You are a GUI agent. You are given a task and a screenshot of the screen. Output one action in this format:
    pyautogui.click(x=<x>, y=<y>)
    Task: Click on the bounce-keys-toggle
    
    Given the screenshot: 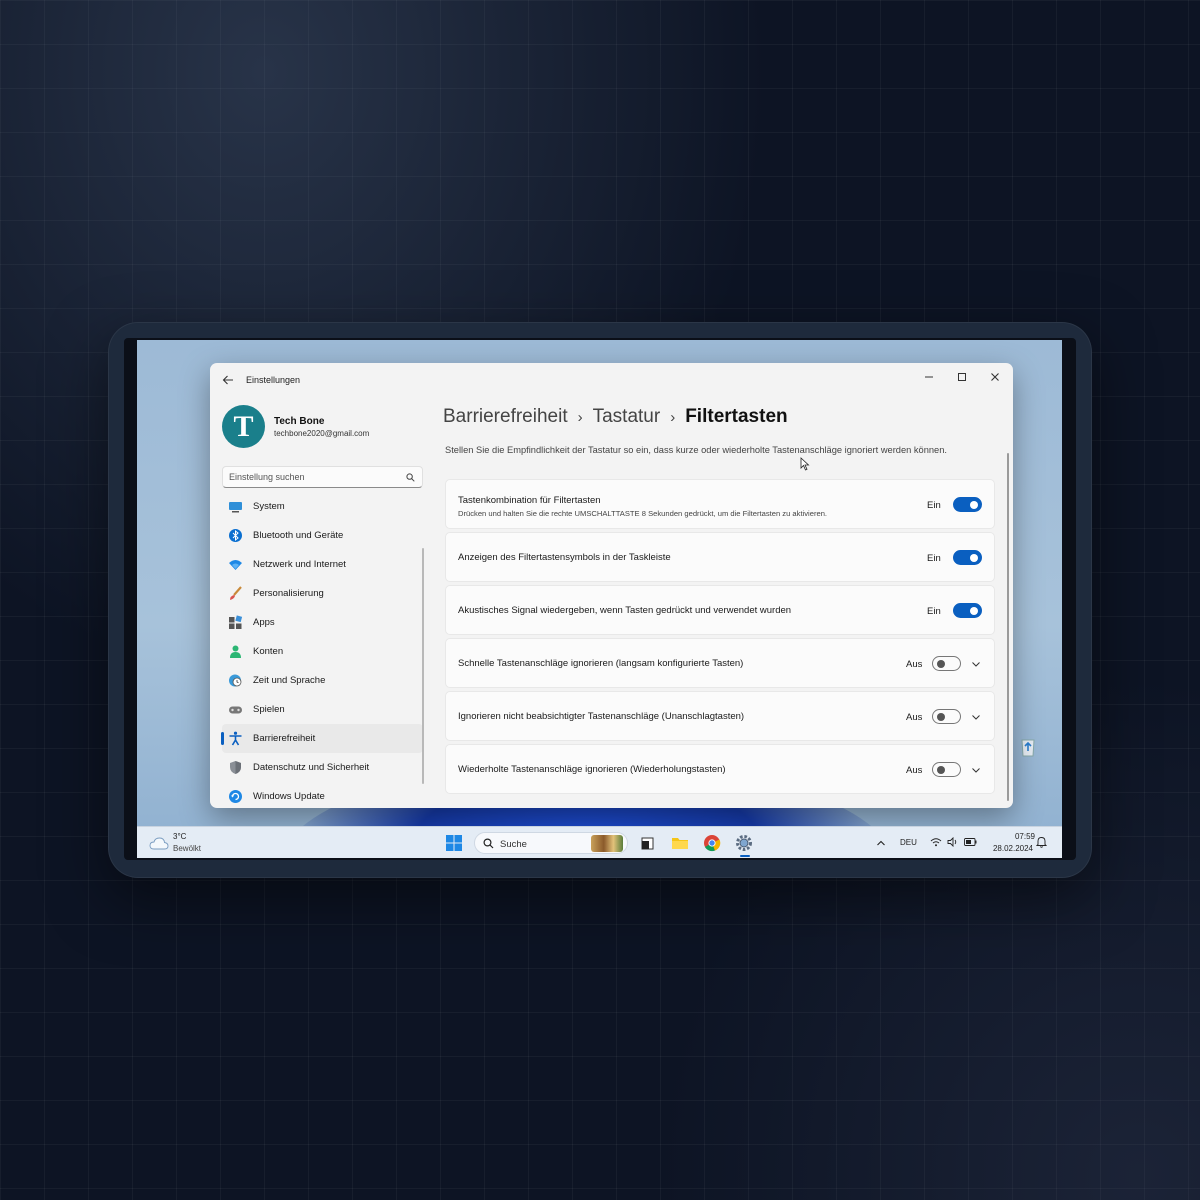 What is the action you would take?
    pyautogui.click(x=946, y=716)
    